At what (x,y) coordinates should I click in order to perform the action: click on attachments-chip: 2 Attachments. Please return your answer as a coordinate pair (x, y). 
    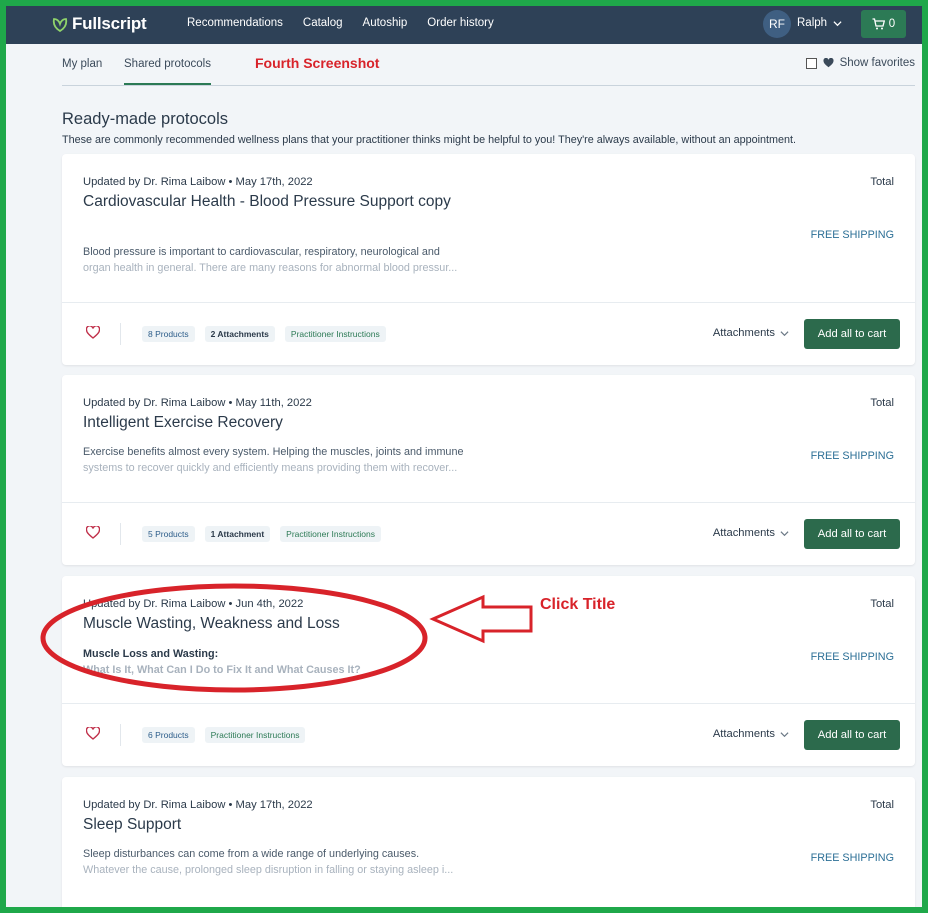
    Looking at the image, I should click on (239, 334).